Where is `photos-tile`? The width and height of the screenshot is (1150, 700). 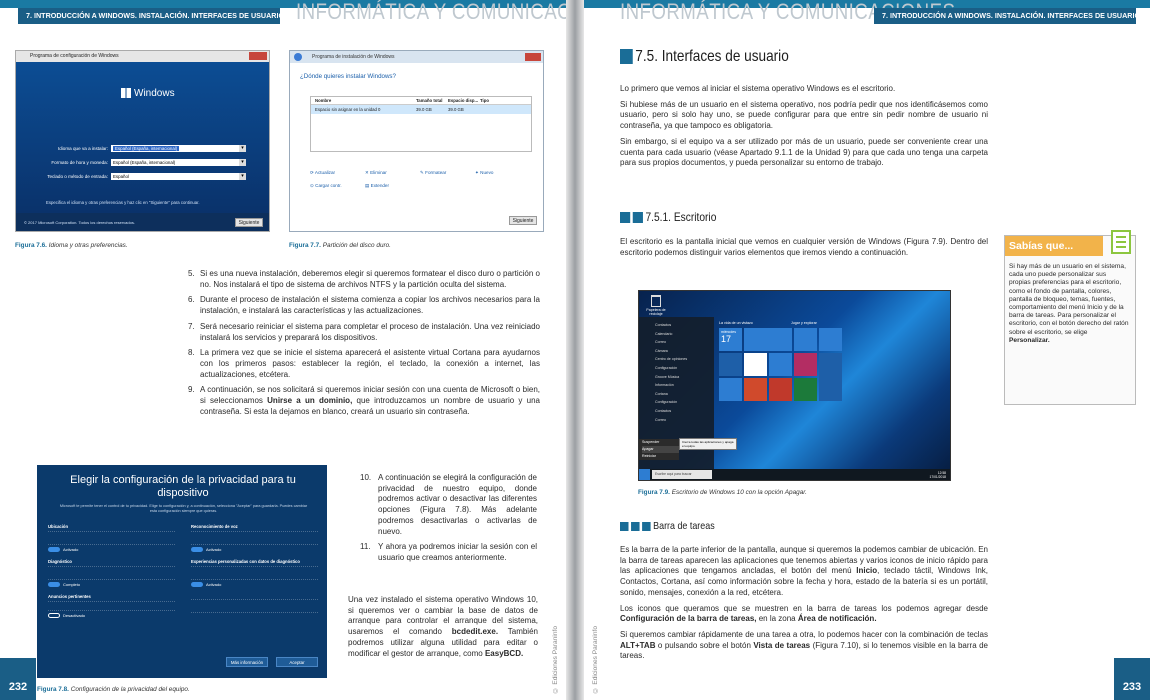 photos-tile is located at coordinates (780, 364).